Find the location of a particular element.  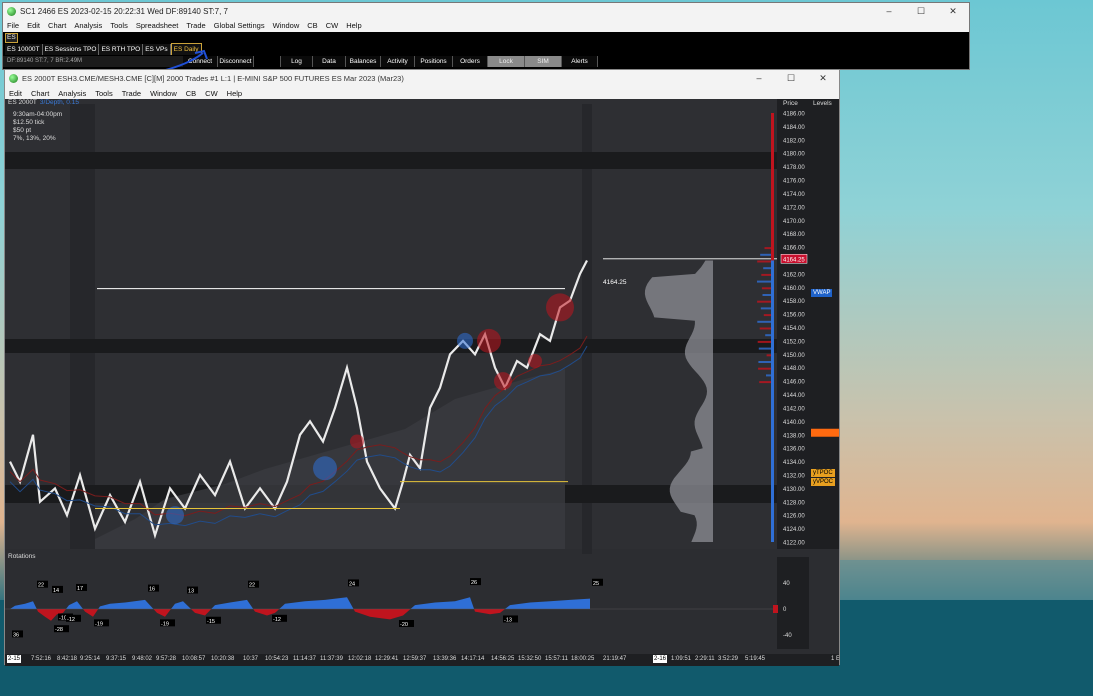

rotation-label: -20 is located at coordinates (404, 625).